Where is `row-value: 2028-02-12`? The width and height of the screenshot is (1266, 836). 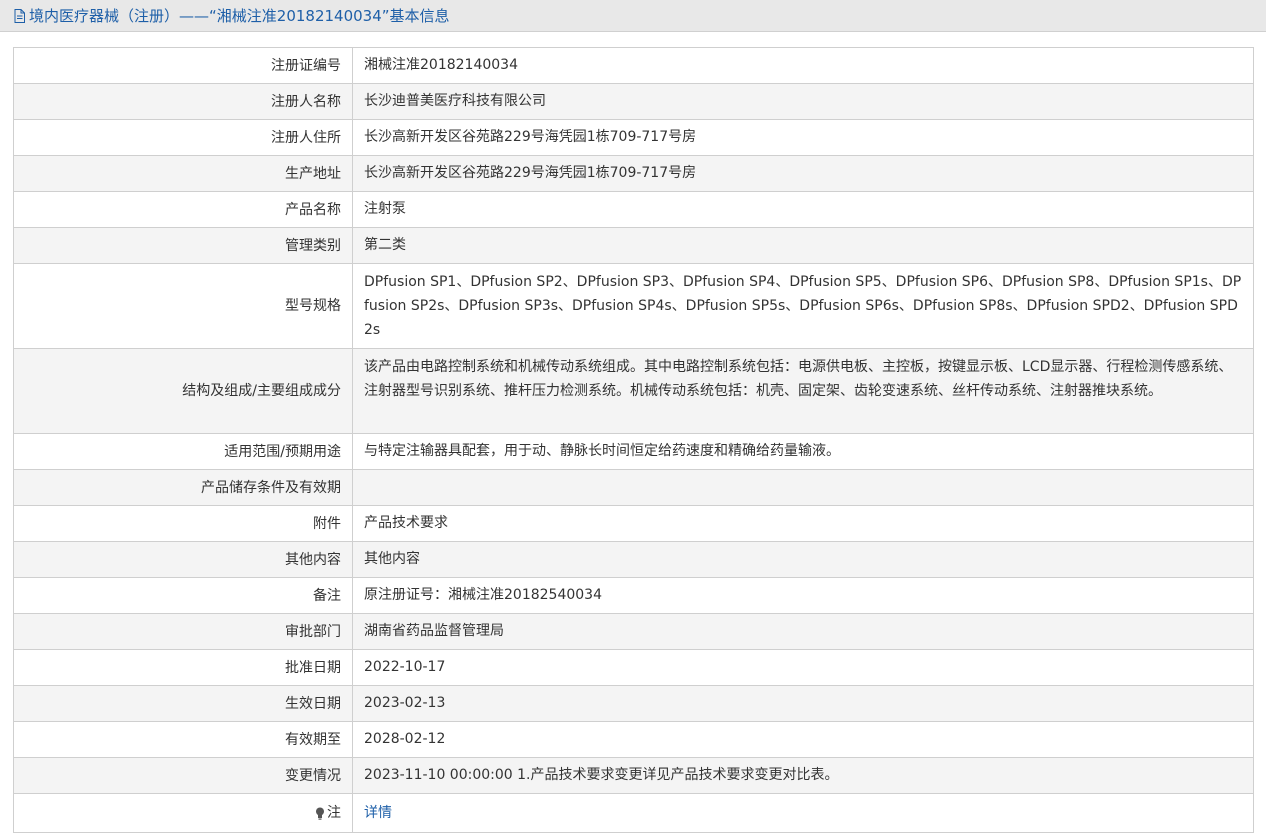 row-value: 2028-02-12 is located at coordinates (803, 739).